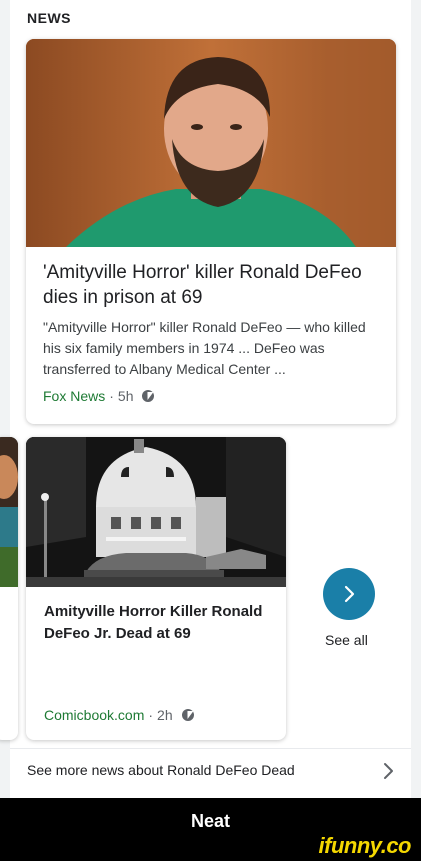 The image size is (421, 861). Describe the element at coordinates (94, 715) in the screenshot. I see `news-source: Comicbook.com` at that location.